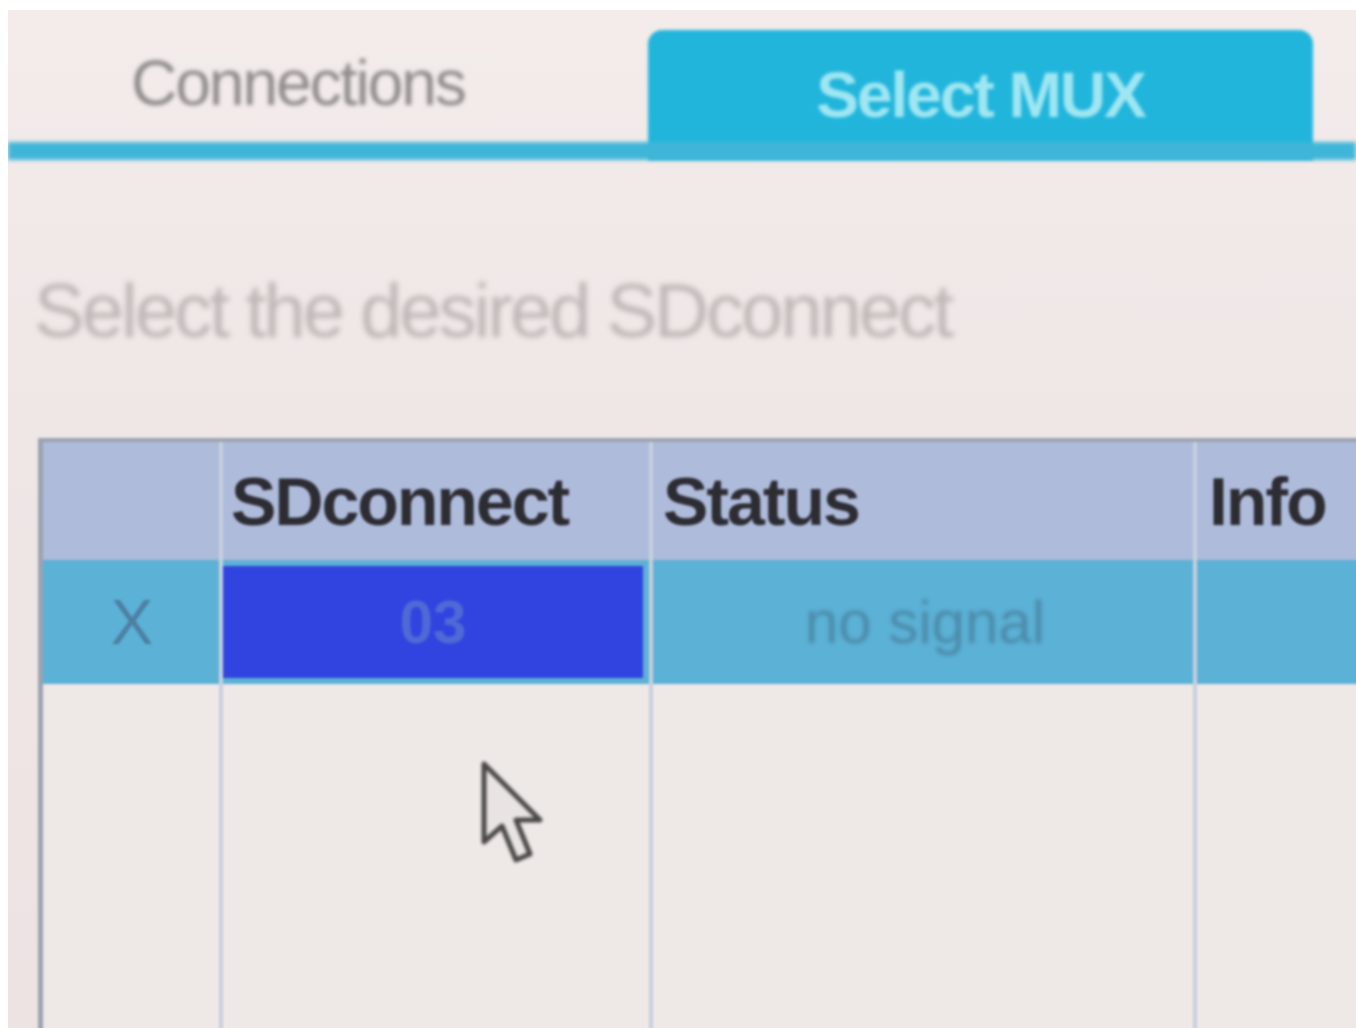 The image size is (1356, 1028). I want to click on table-header-row: SDconnect Status Info, so click(699, 501).